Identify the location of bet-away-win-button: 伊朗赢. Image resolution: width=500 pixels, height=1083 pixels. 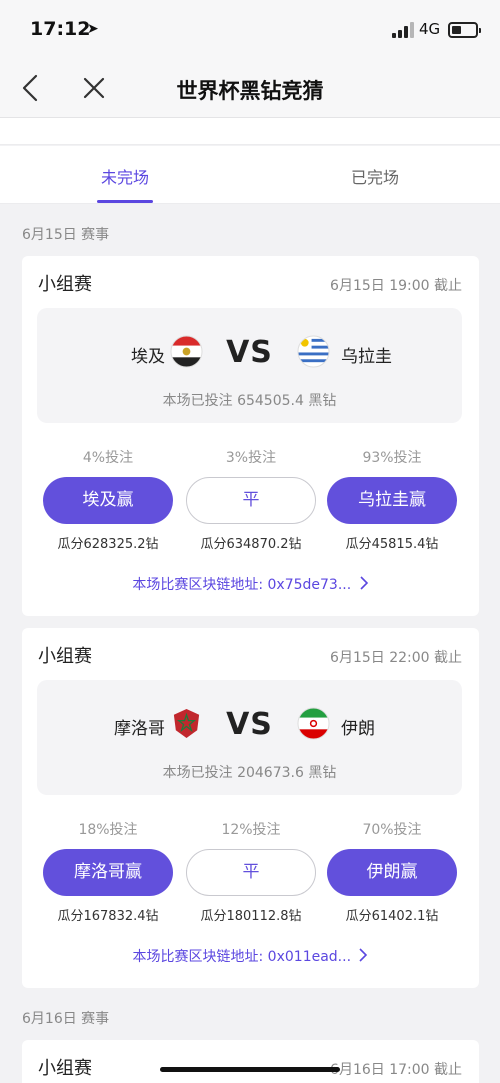
(392, 872).